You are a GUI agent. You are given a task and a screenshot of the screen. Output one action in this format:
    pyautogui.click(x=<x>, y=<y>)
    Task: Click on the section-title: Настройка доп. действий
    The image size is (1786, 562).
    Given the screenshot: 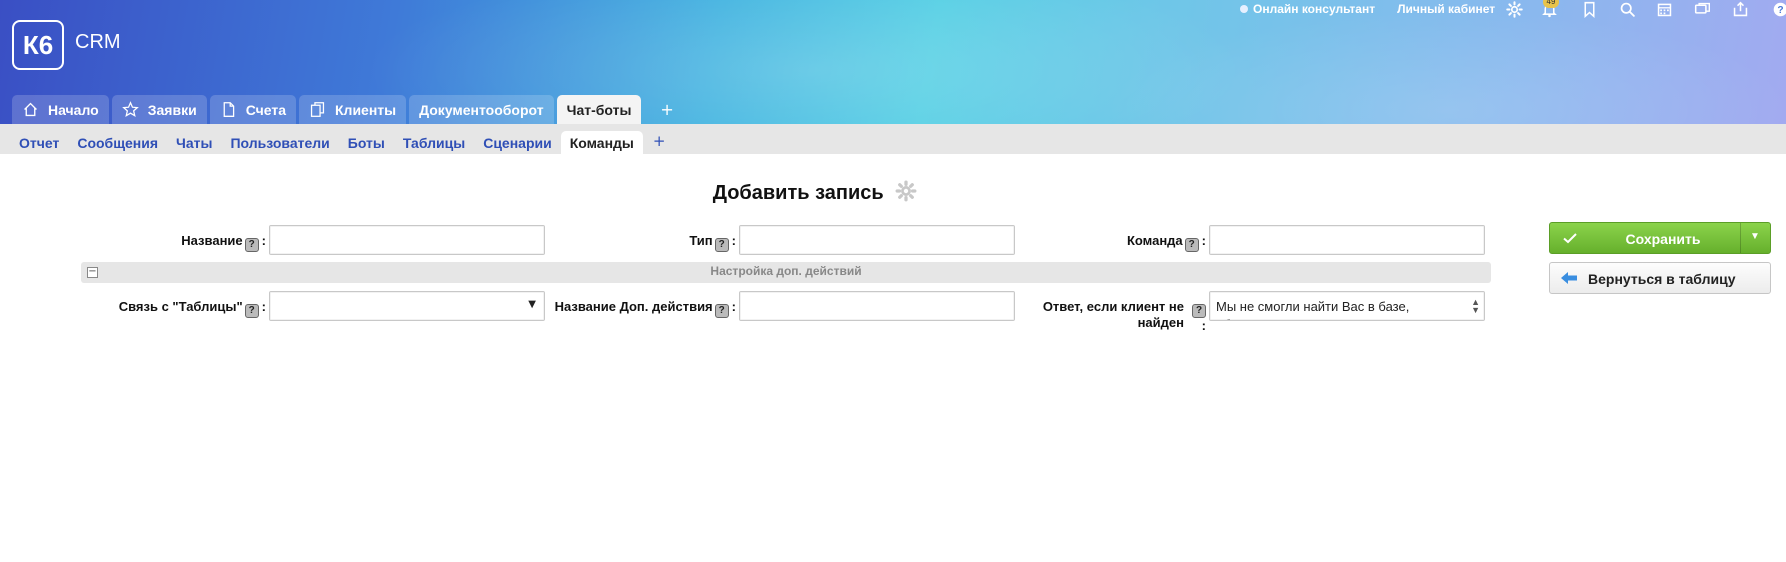 What is the action you would take?
    pyautogui.click(x=786, y=271)
    